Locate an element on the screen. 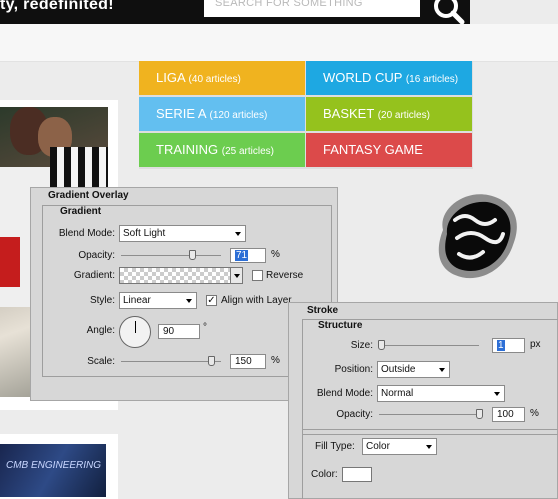 The width and height of the screenshot is (558, 499). search-placeholder: SEARCH FOR SOMETHING is located at coordinates (289, 4).